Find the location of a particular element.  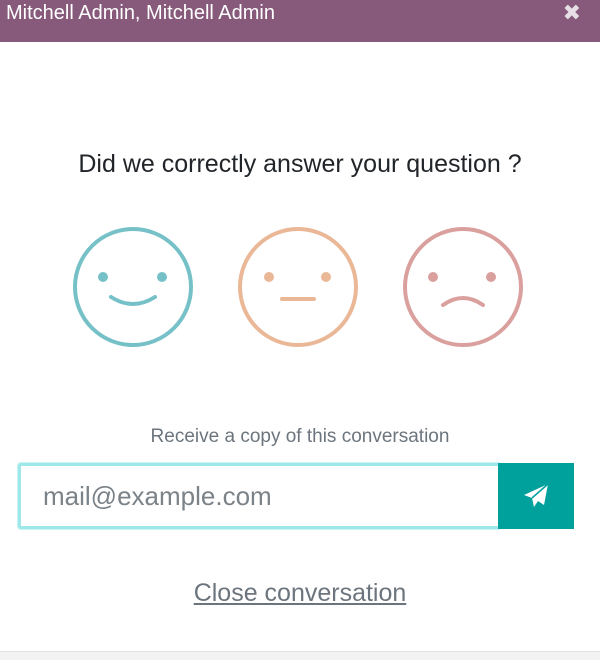

paper-plane-icon is located at coordinates (536, 495).